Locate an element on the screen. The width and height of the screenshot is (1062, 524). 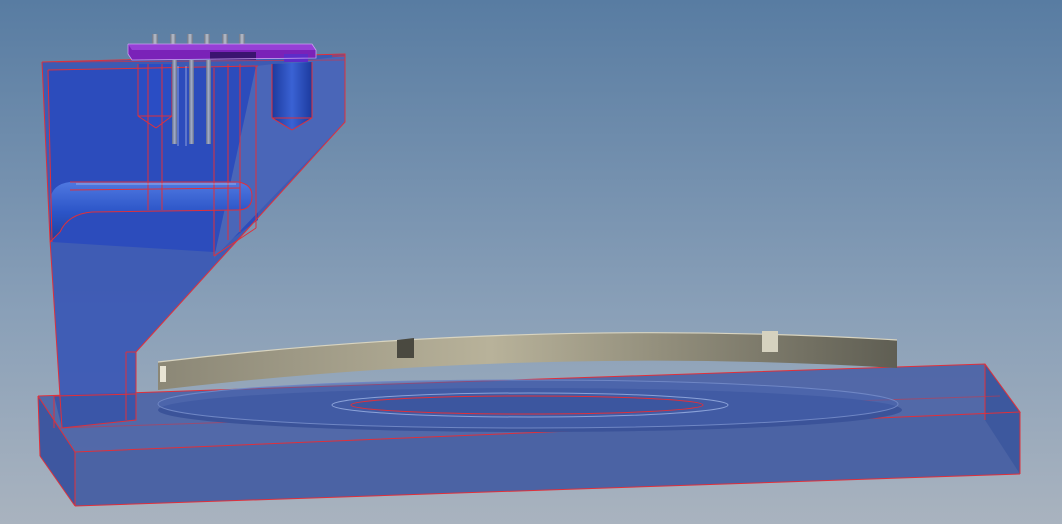
hub-inner-ring is located at coordinates (527, 405).